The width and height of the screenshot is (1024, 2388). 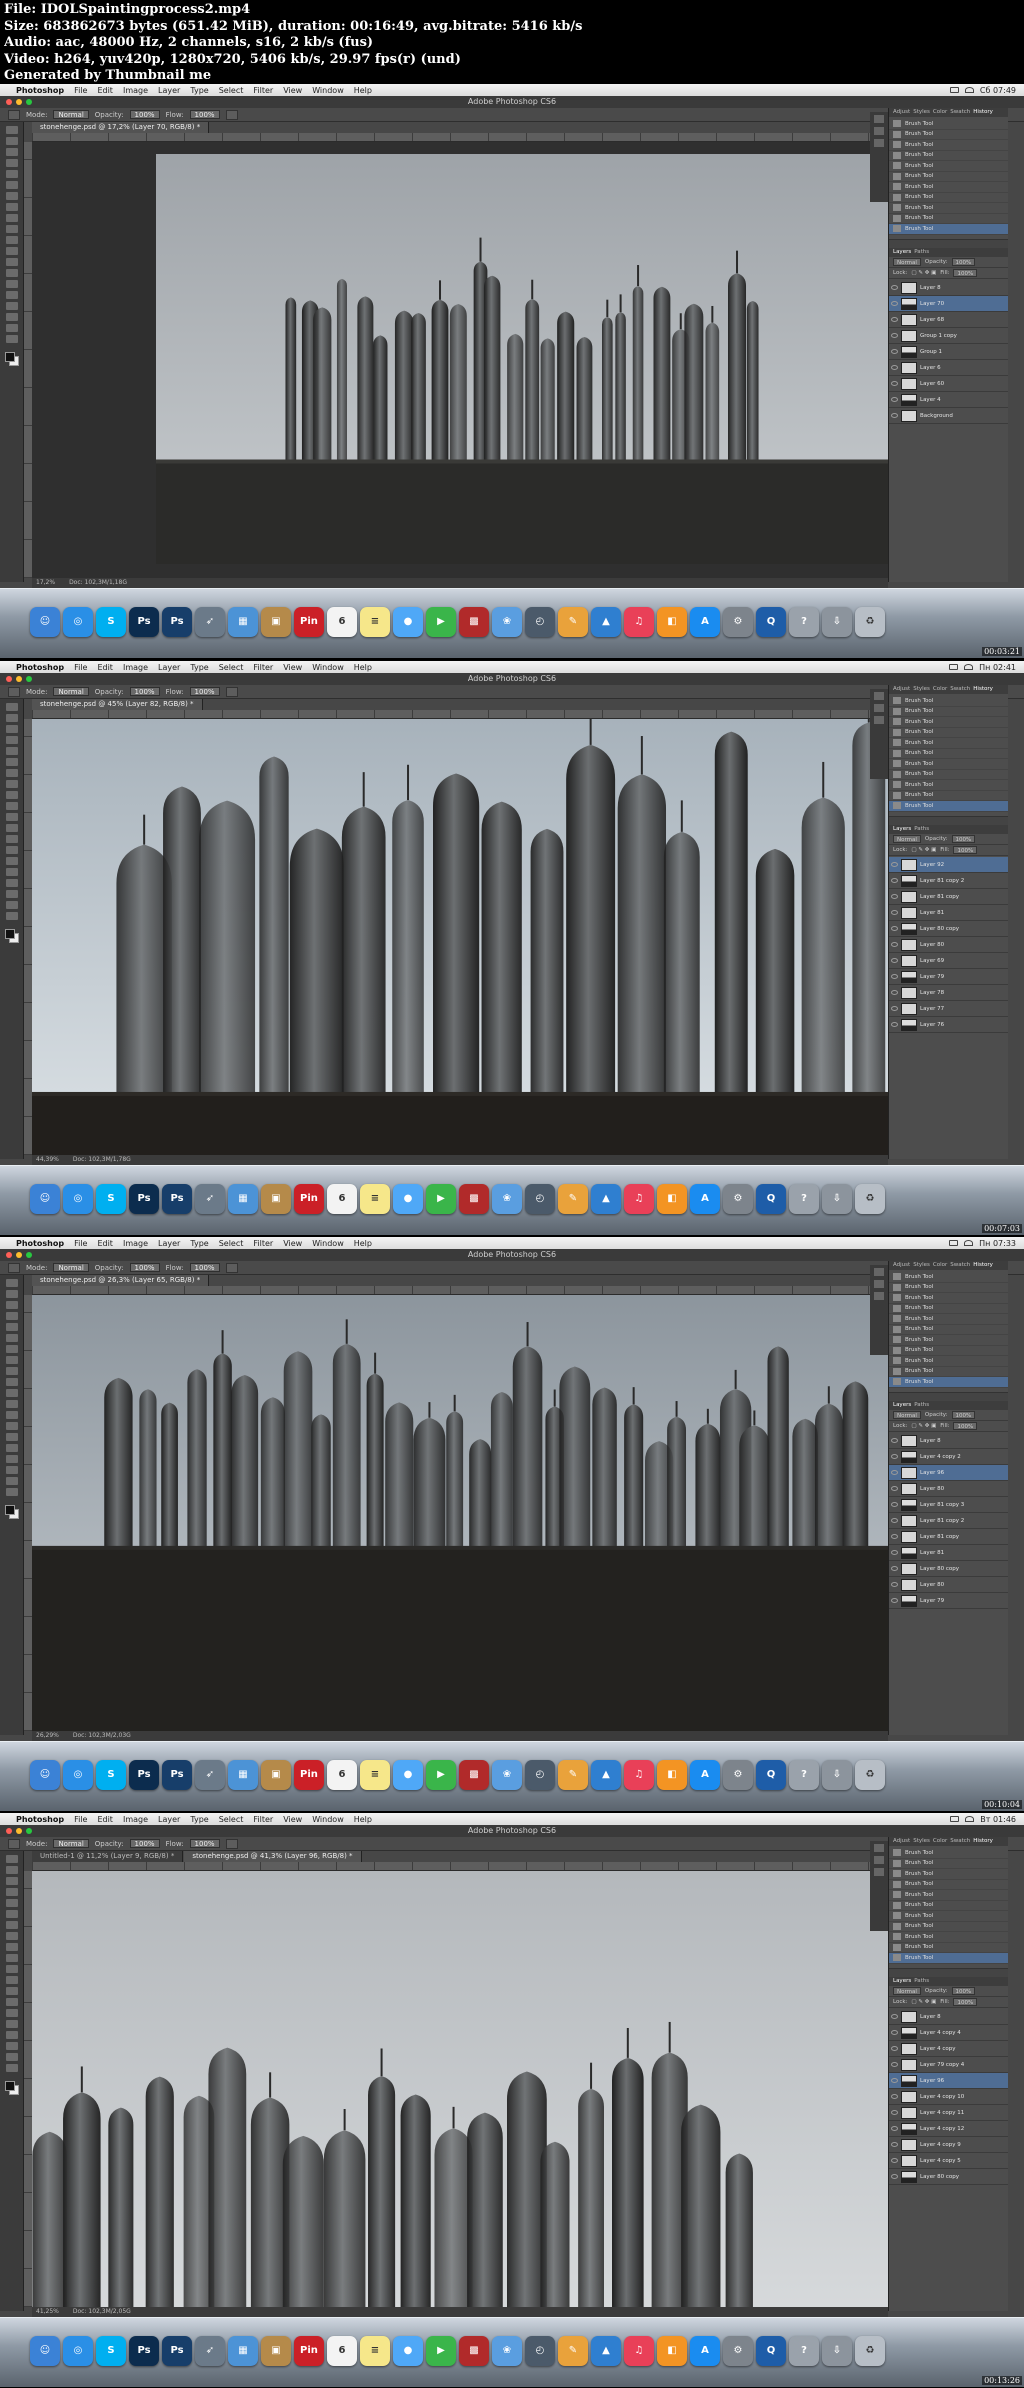 I want to click on brush-preset-icon, so click(x=14, y=114).